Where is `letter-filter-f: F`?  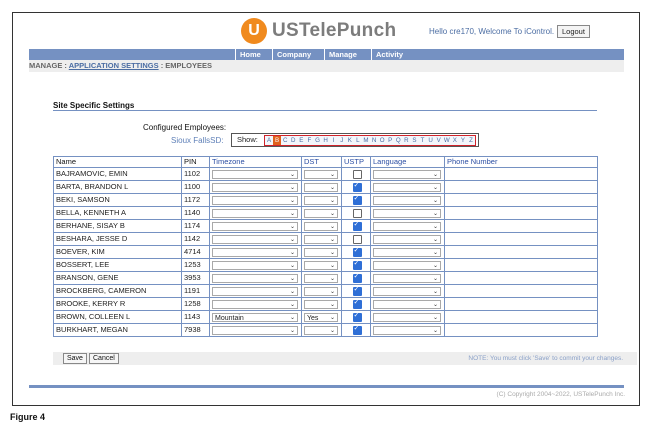 letter-filter-f: F is located at coordinates (309, 140).